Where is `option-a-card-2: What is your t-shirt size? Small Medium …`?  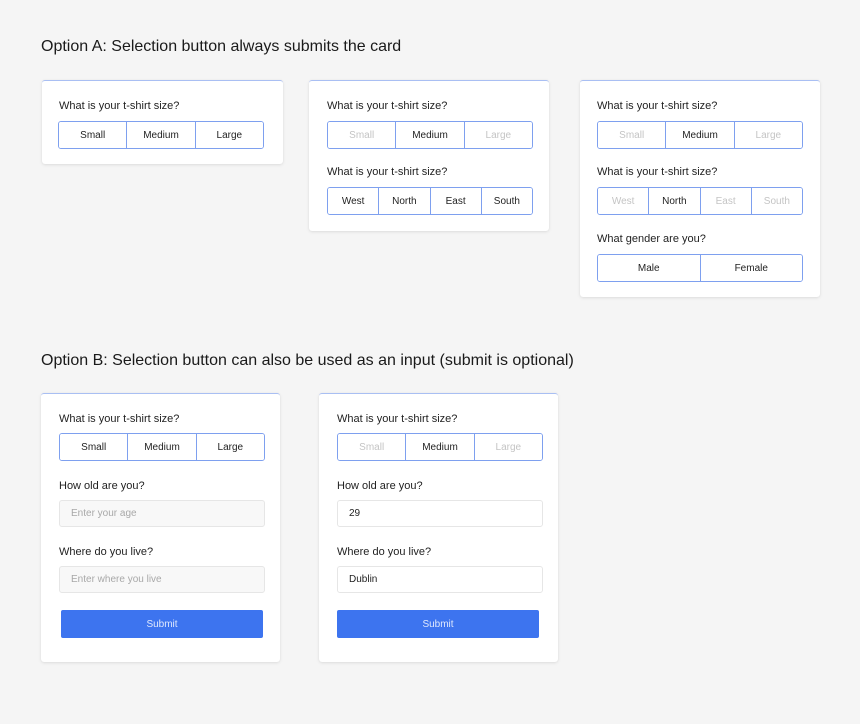
option-a-card-2: What is your t-shirt size? Small Medium … is located at coordinates (429, 155).